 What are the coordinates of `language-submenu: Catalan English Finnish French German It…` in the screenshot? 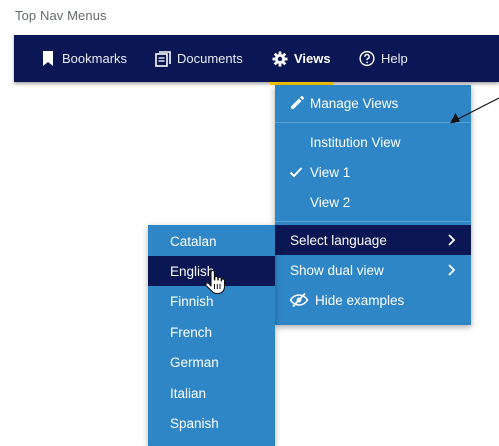 It's located at (211, 335).